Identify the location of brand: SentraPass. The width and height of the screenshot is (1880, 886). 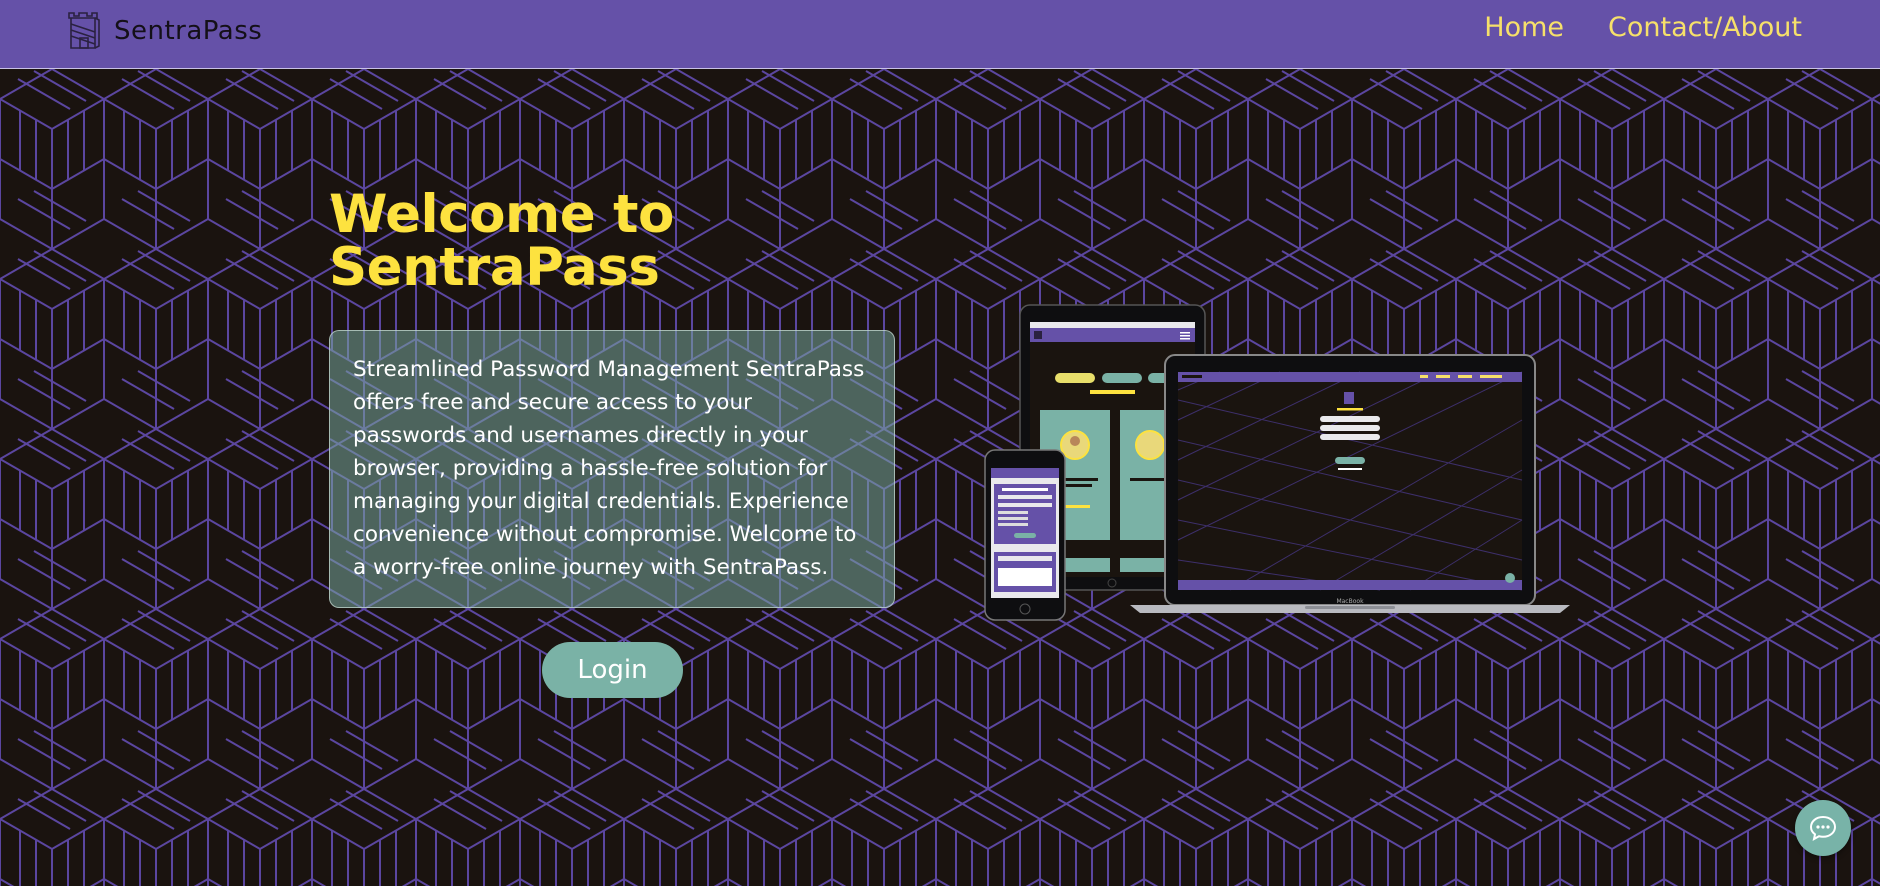
(164, 31).